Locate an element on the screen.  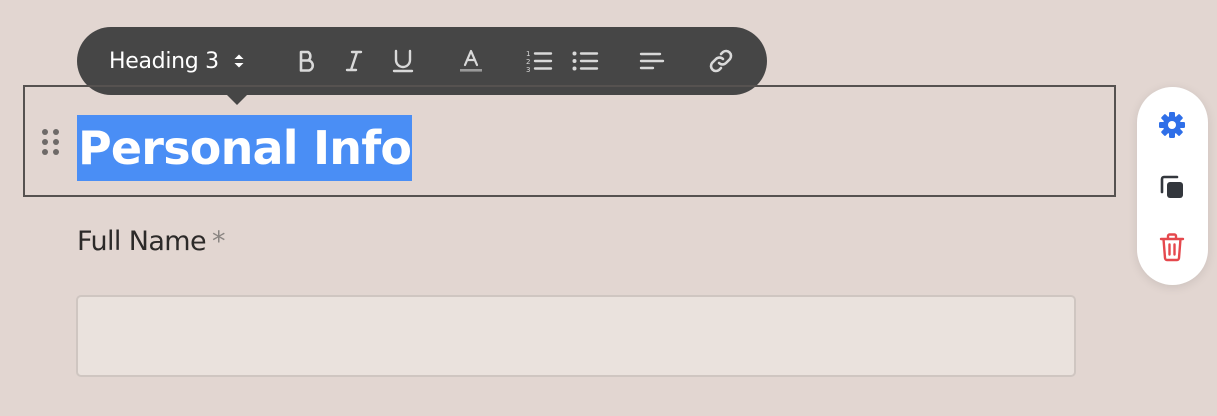
link-button is located at coordinates (721, 61).